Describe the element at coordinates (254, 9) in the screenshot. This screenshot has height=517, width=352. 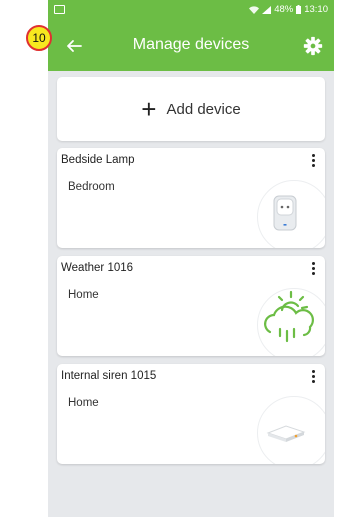
I see `wifi-icon` at that location.